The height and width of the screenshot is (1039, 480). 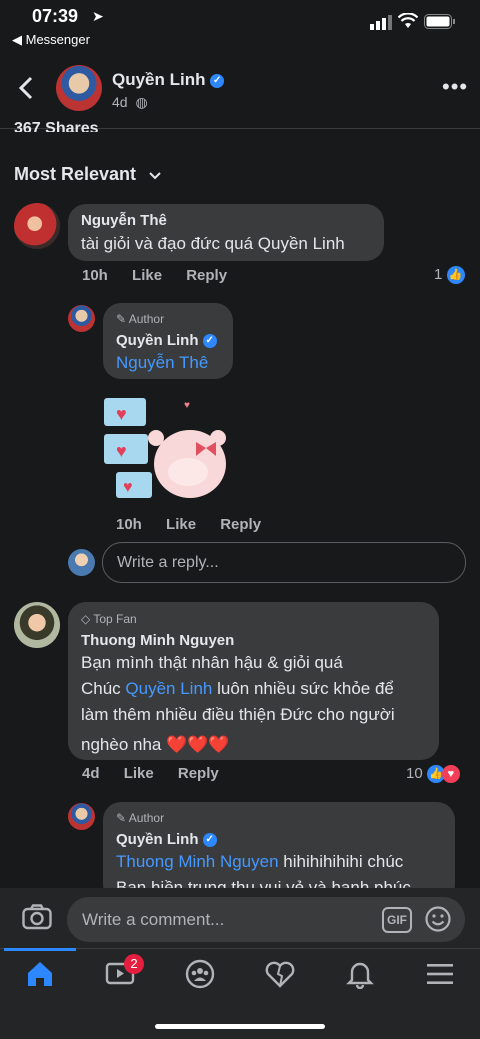 I want to click on post-header: Quyền Linh ✓ 4d ◍ •••, so click(x=240, y=92).